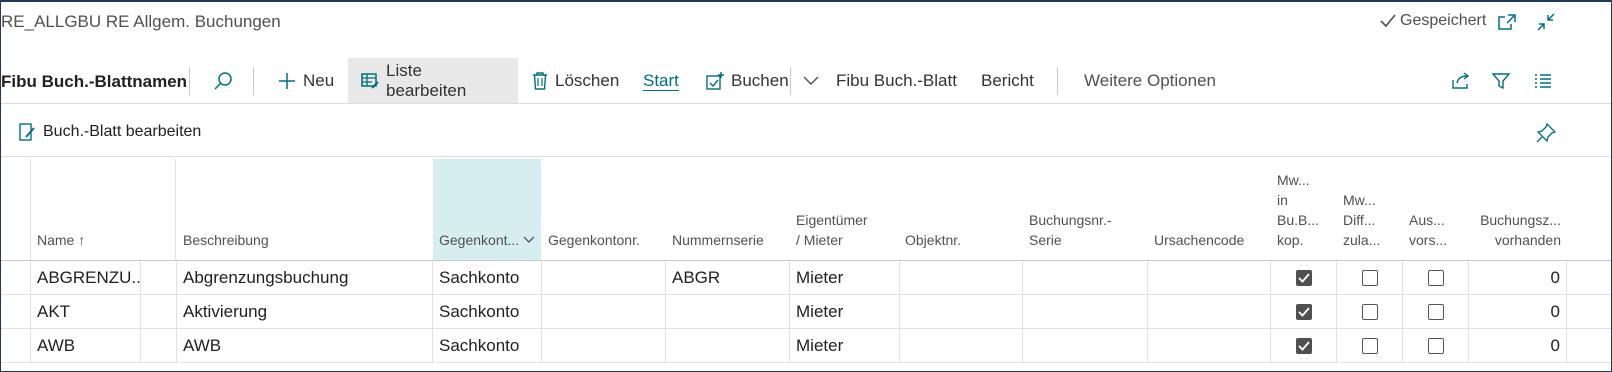 This screenshot has height=372, width=1612. I want to click on open-new-window-icon, so click(1507, 22).